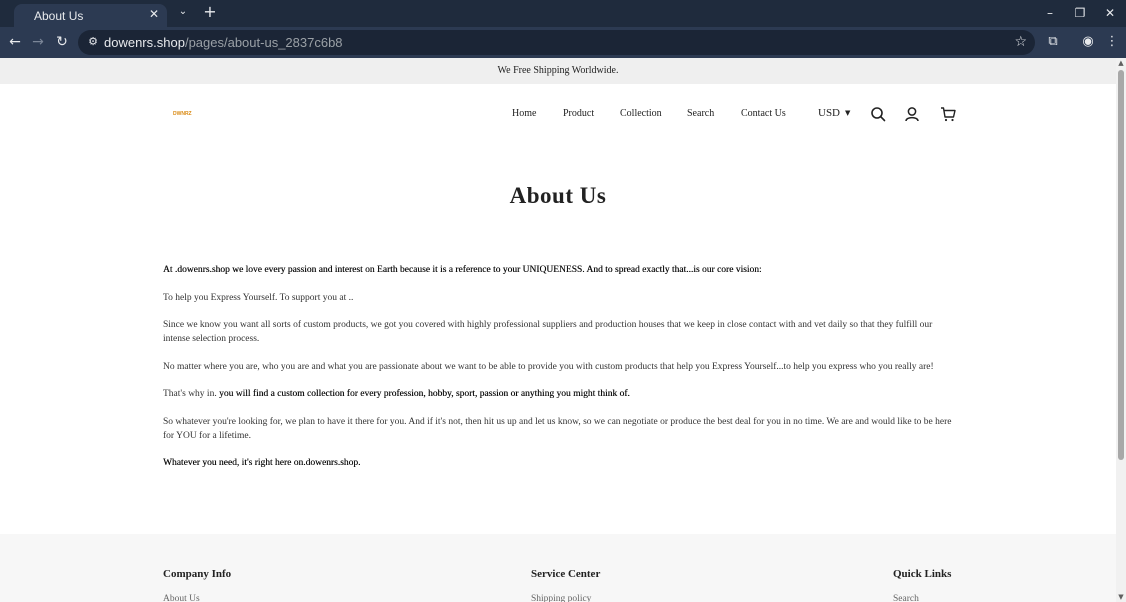 Image resolution: width=1126 pixels, height=602 pixels. I want to click on url-host: dowenrs.shop, so click(144, 42).